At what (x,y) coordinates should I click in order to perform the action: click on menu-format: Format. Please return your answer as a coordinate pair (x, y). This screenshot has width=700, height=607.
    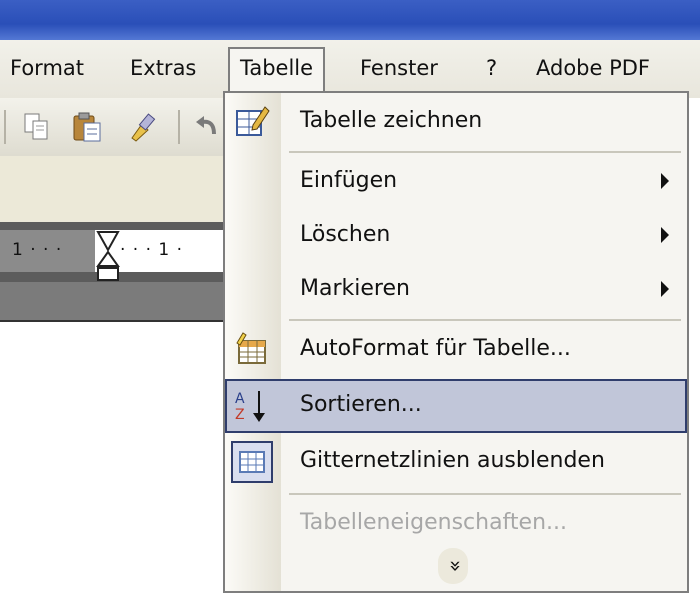
    Looking at the image, I should click on (47, 68).